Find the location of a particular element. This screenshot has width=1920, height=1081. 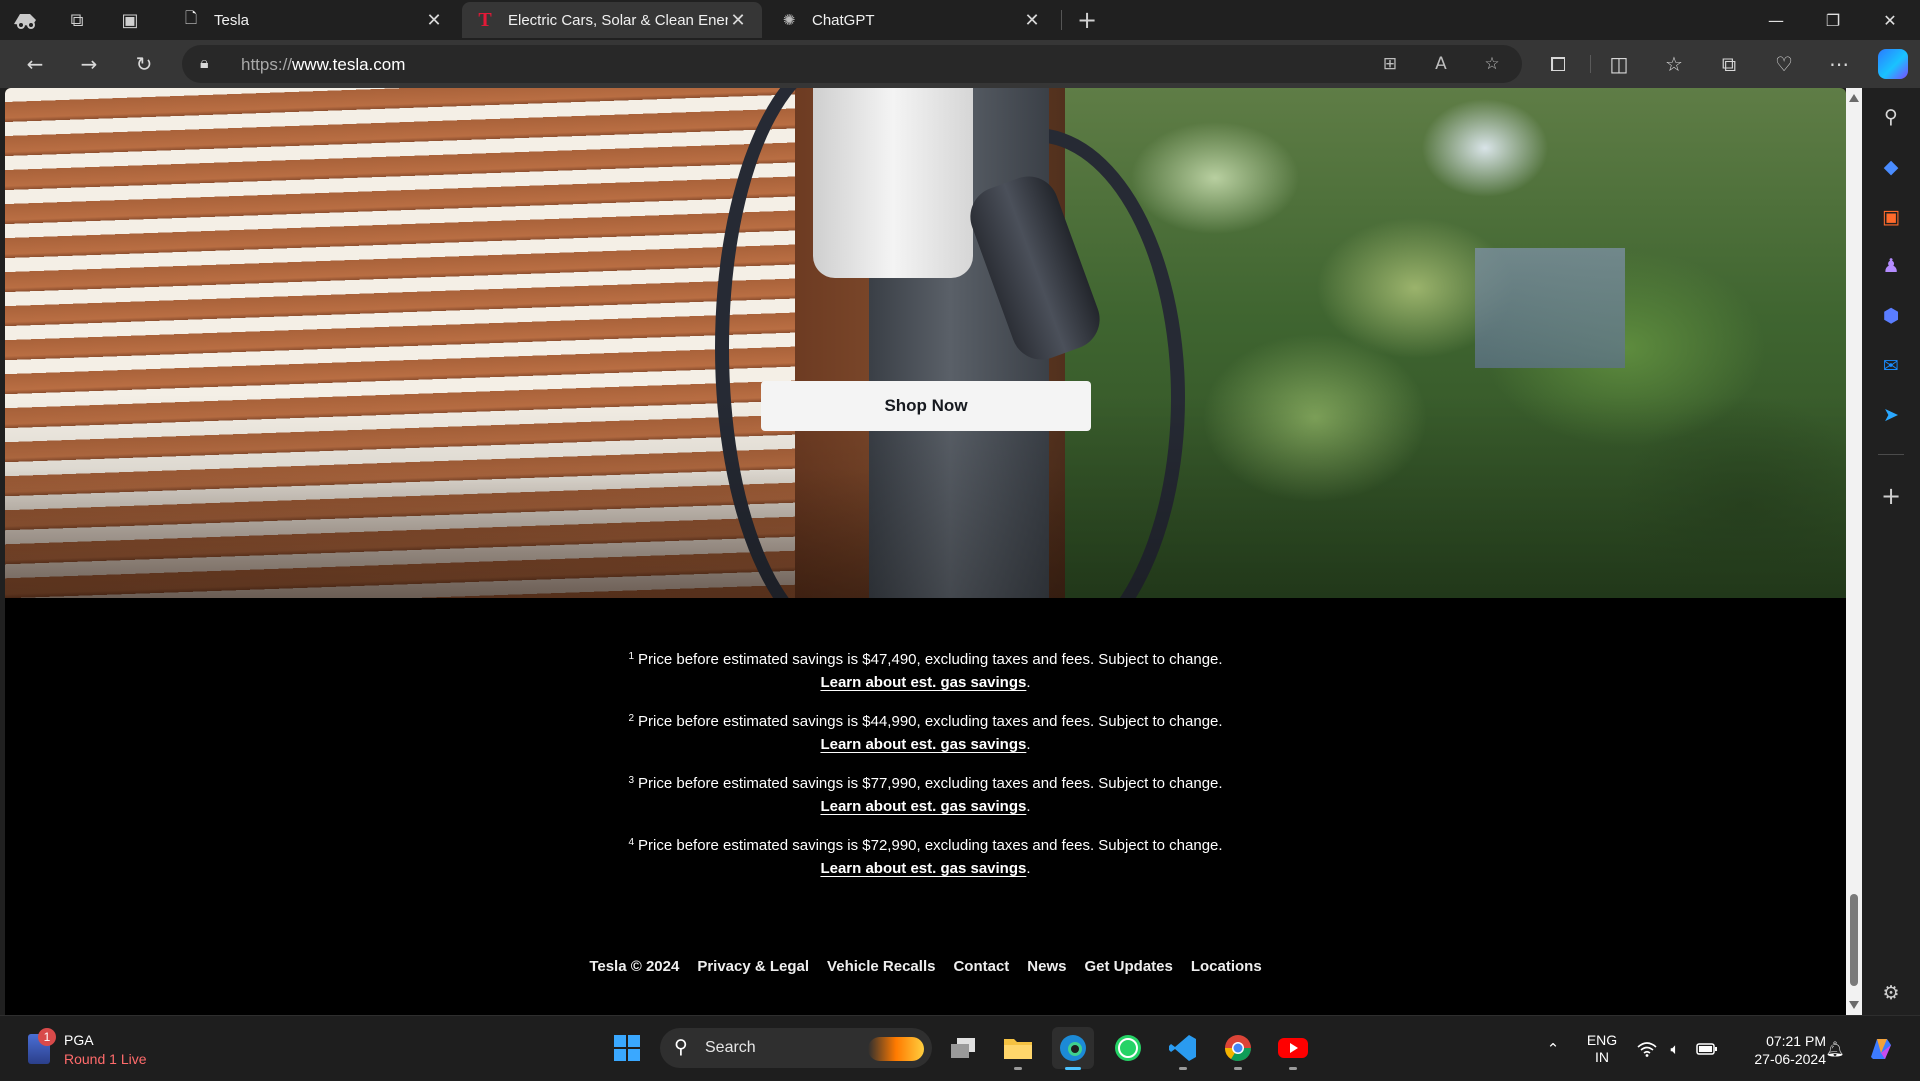

tesla-logo-icon: T is located at coordinates (485, 19).